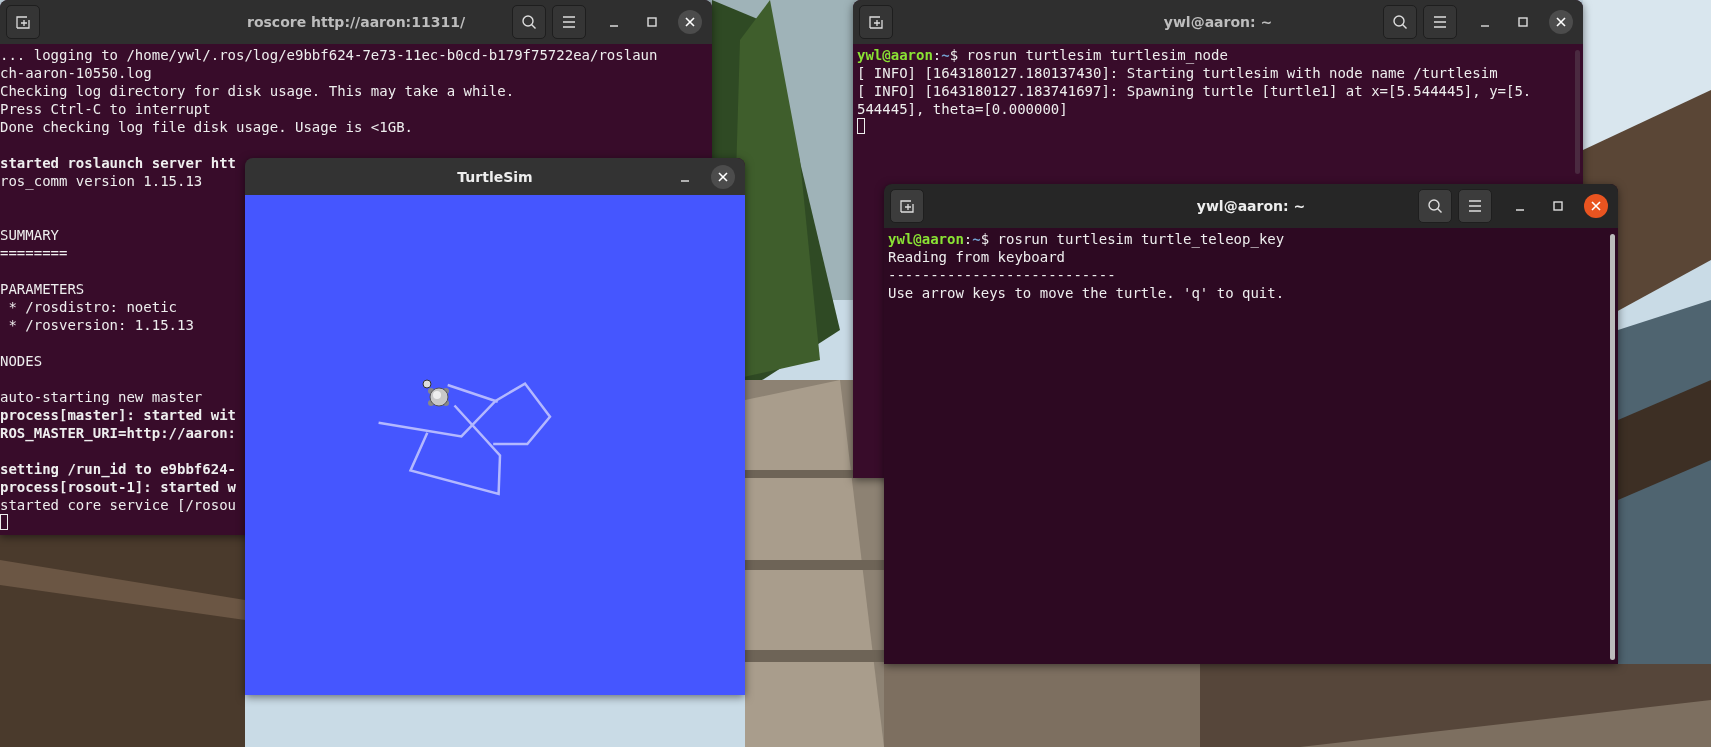 This screenshot has width=1711, height=747. Describe the element at coordinates (92, 307) in the screenshot. I see `output-line: * /rosdistro: noetic` at that location.